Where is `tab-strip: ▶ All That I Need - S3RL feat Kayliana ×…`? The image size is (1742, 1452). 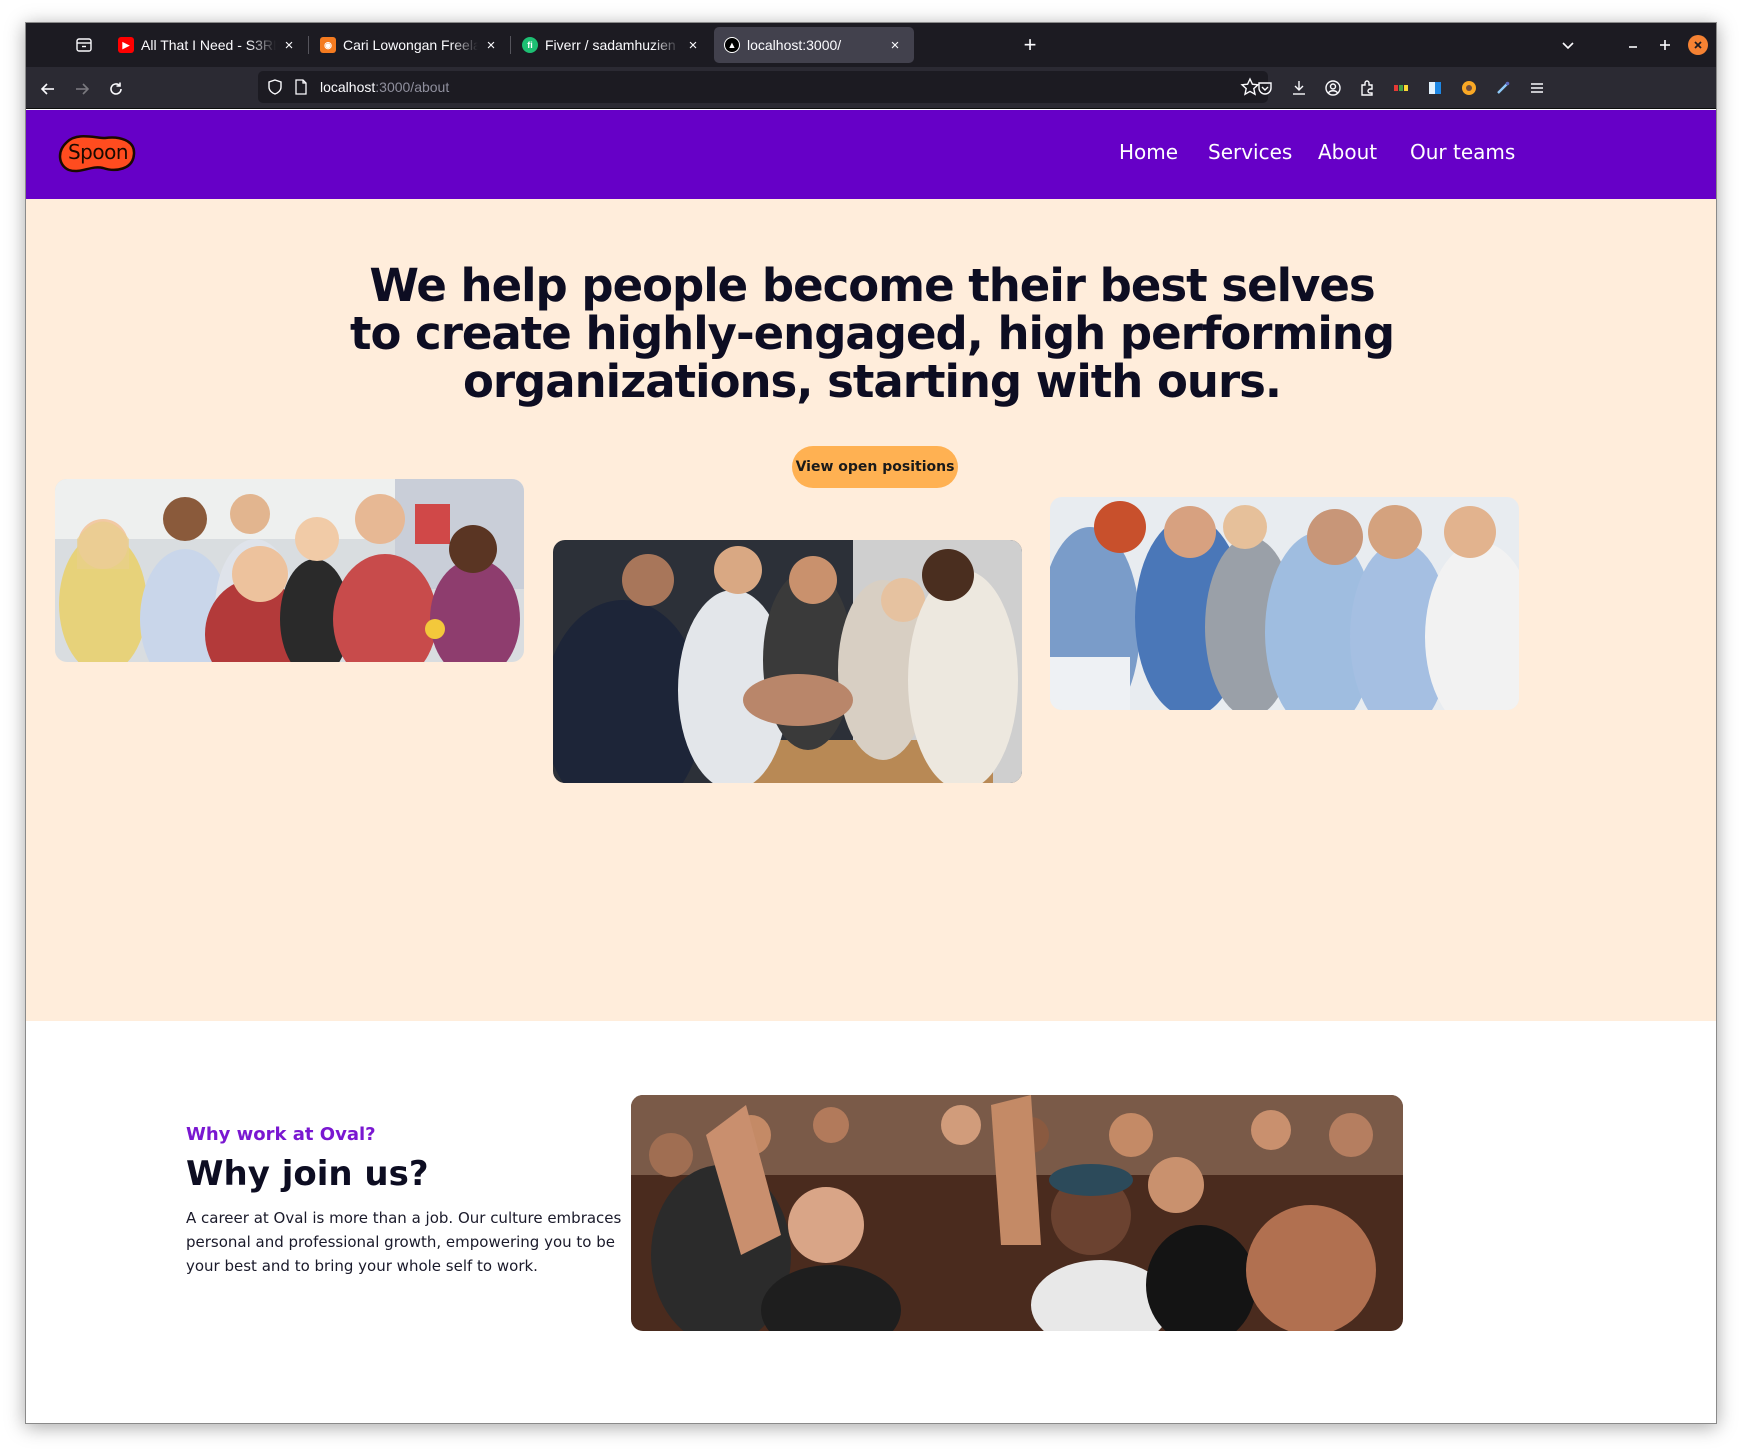
tab-strip: ▶ All That I Need - S3RL feat Kayliana ×… is located at coordinates (871, 45).